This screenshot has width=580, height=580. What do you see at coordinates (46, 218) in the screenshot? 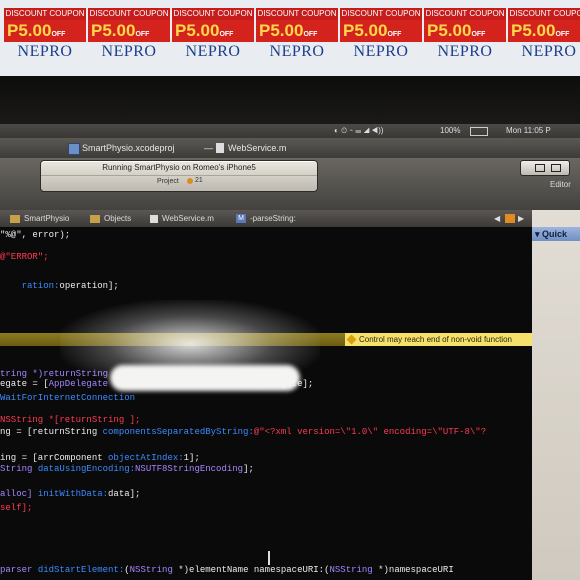
I see `jumpbar-item-project: SmartPhysio` at bounding box center [46, 218].